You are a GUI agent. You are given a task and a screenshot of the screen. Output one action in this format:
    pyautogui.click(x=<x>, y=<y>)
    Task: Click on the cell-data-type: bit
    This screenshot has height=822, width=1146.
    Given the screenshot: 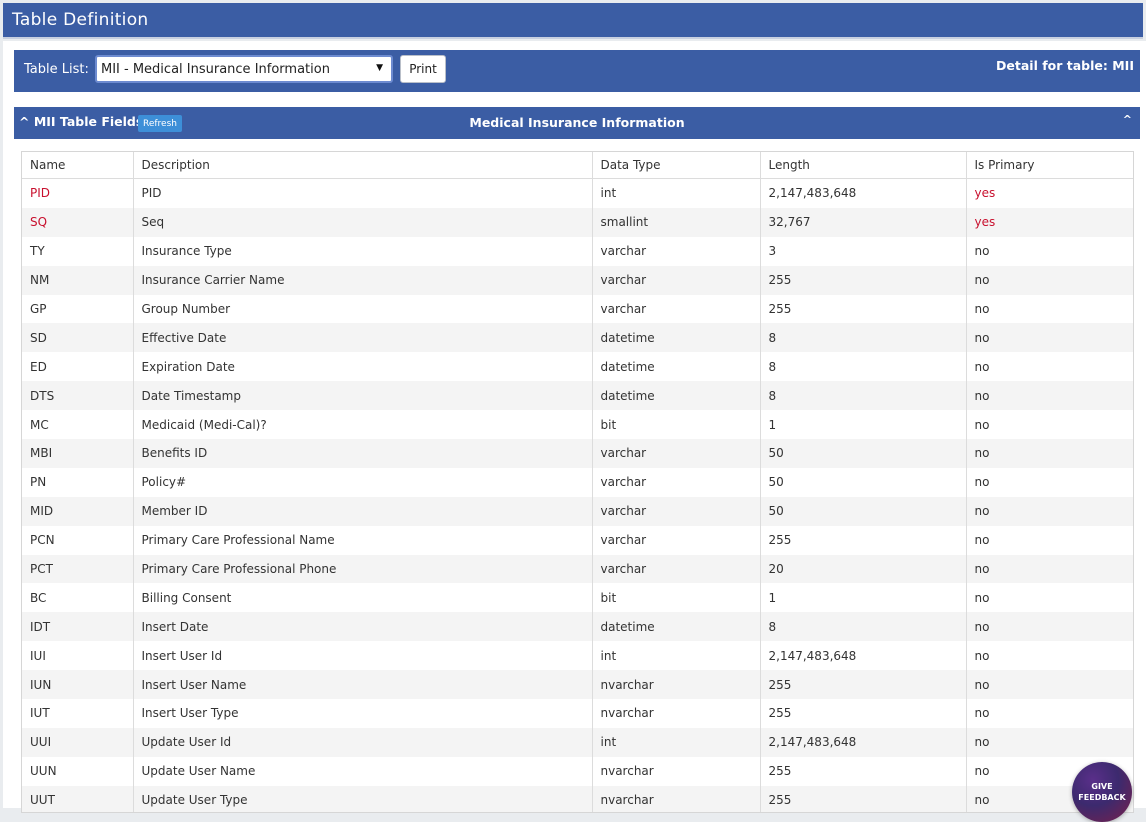 What is the action you would take?
    pyautogui.click(x=676, y=425)
    